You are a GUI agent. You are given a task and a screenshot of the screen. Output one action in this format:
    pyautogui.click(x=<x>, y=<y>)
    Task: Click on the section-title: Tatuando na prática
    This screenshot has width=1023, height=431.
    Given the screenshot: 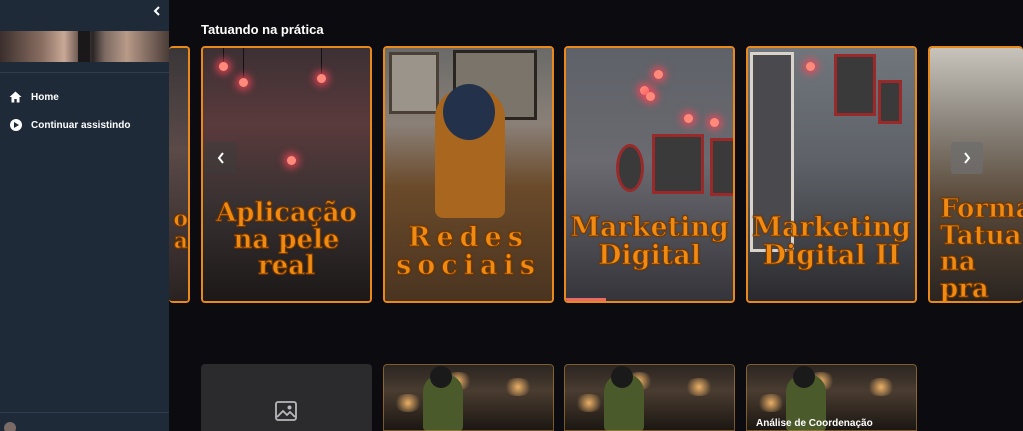 What is the action you would take?
    pyautogui.click(x=262, y=29)
    